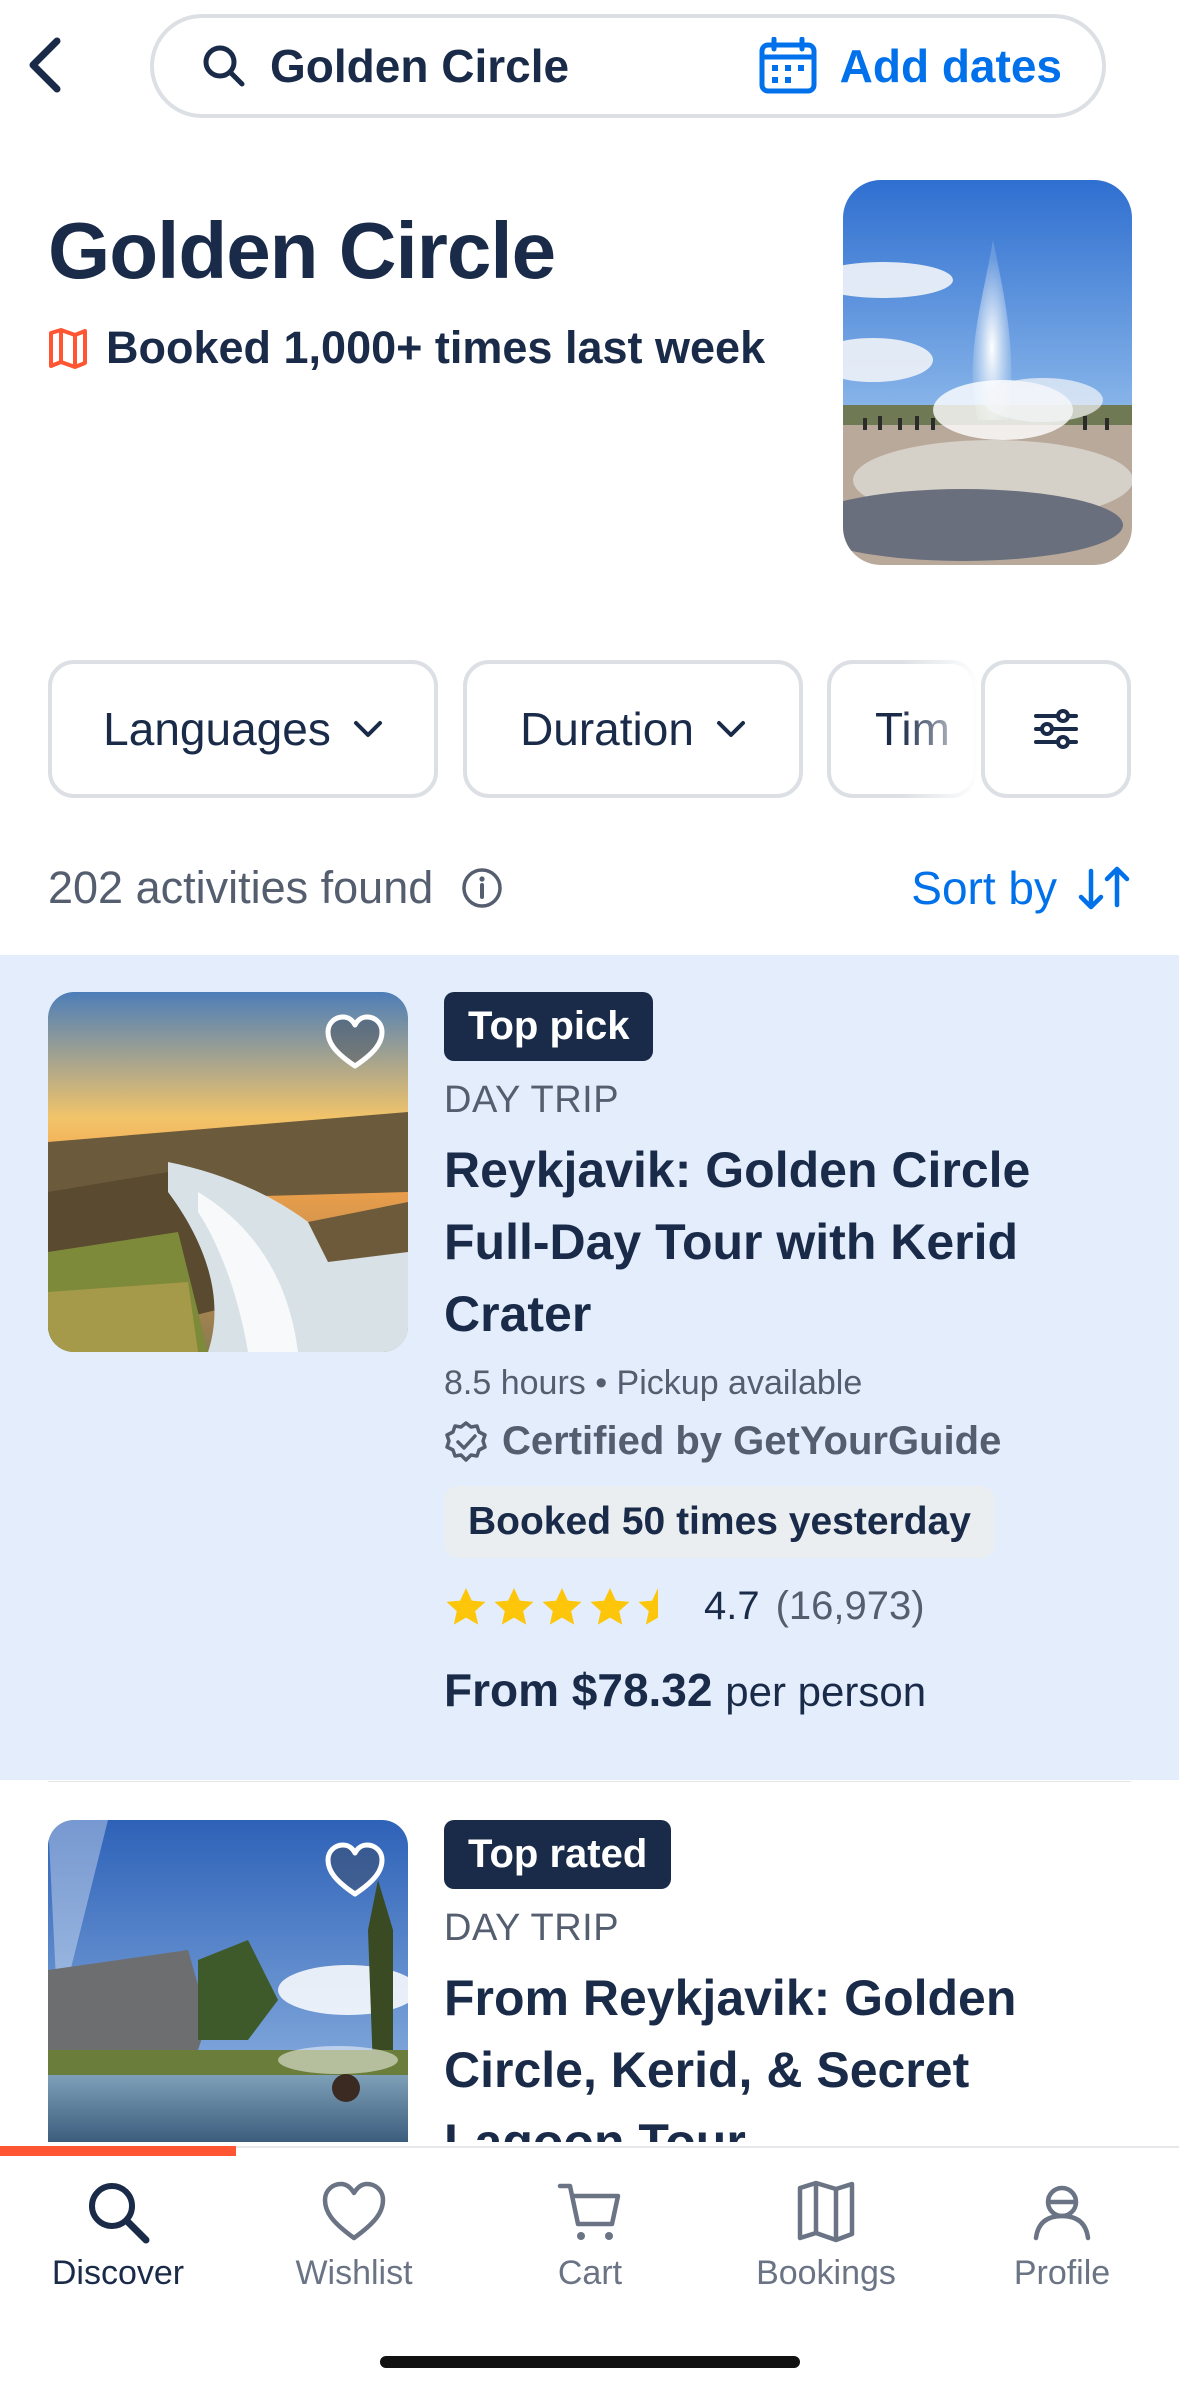 This screenshot has height=2396, width=1179. I want to click on nav-discover: Discover, so click(118, 2235).